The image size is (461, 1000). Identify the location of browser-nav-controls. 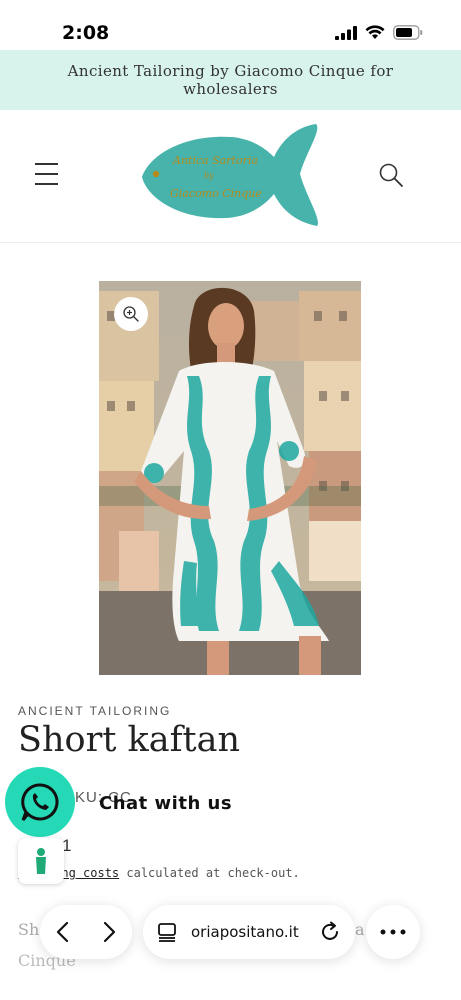
(86, 932).